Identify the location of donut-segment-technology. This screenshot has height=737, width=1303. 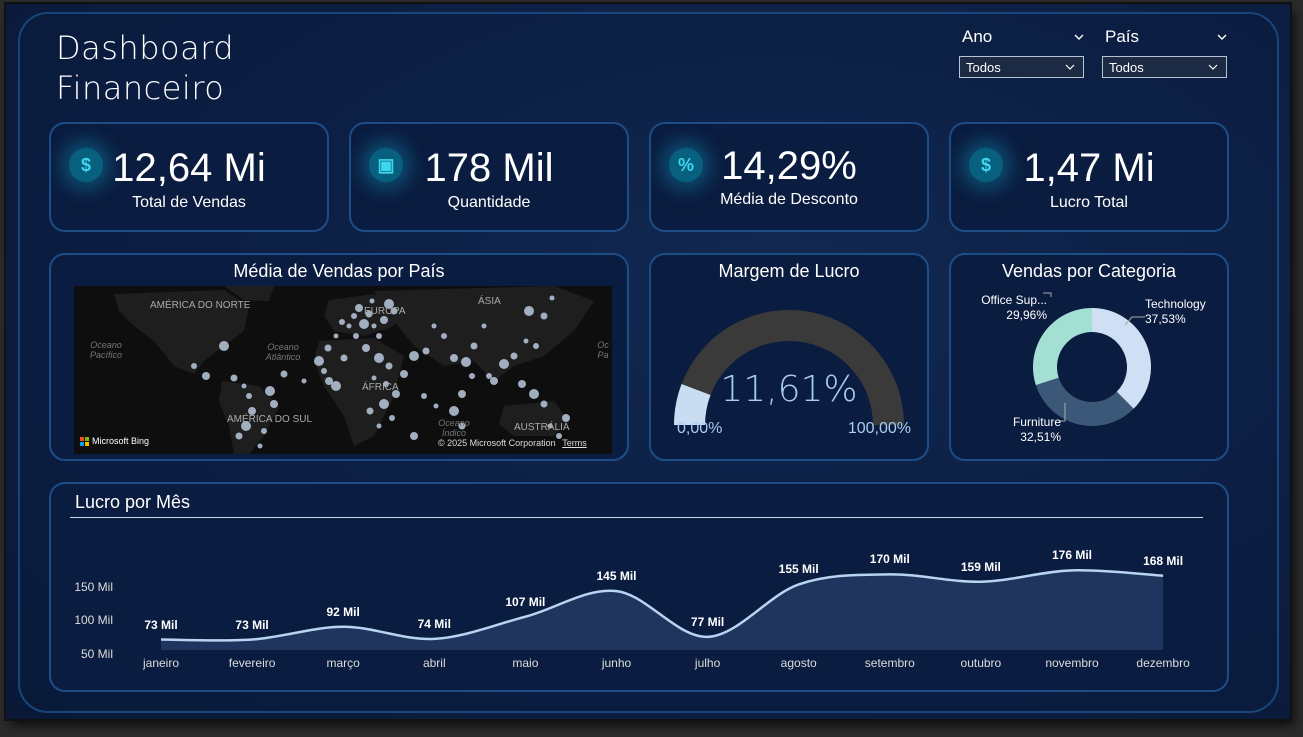
(1121, 358).